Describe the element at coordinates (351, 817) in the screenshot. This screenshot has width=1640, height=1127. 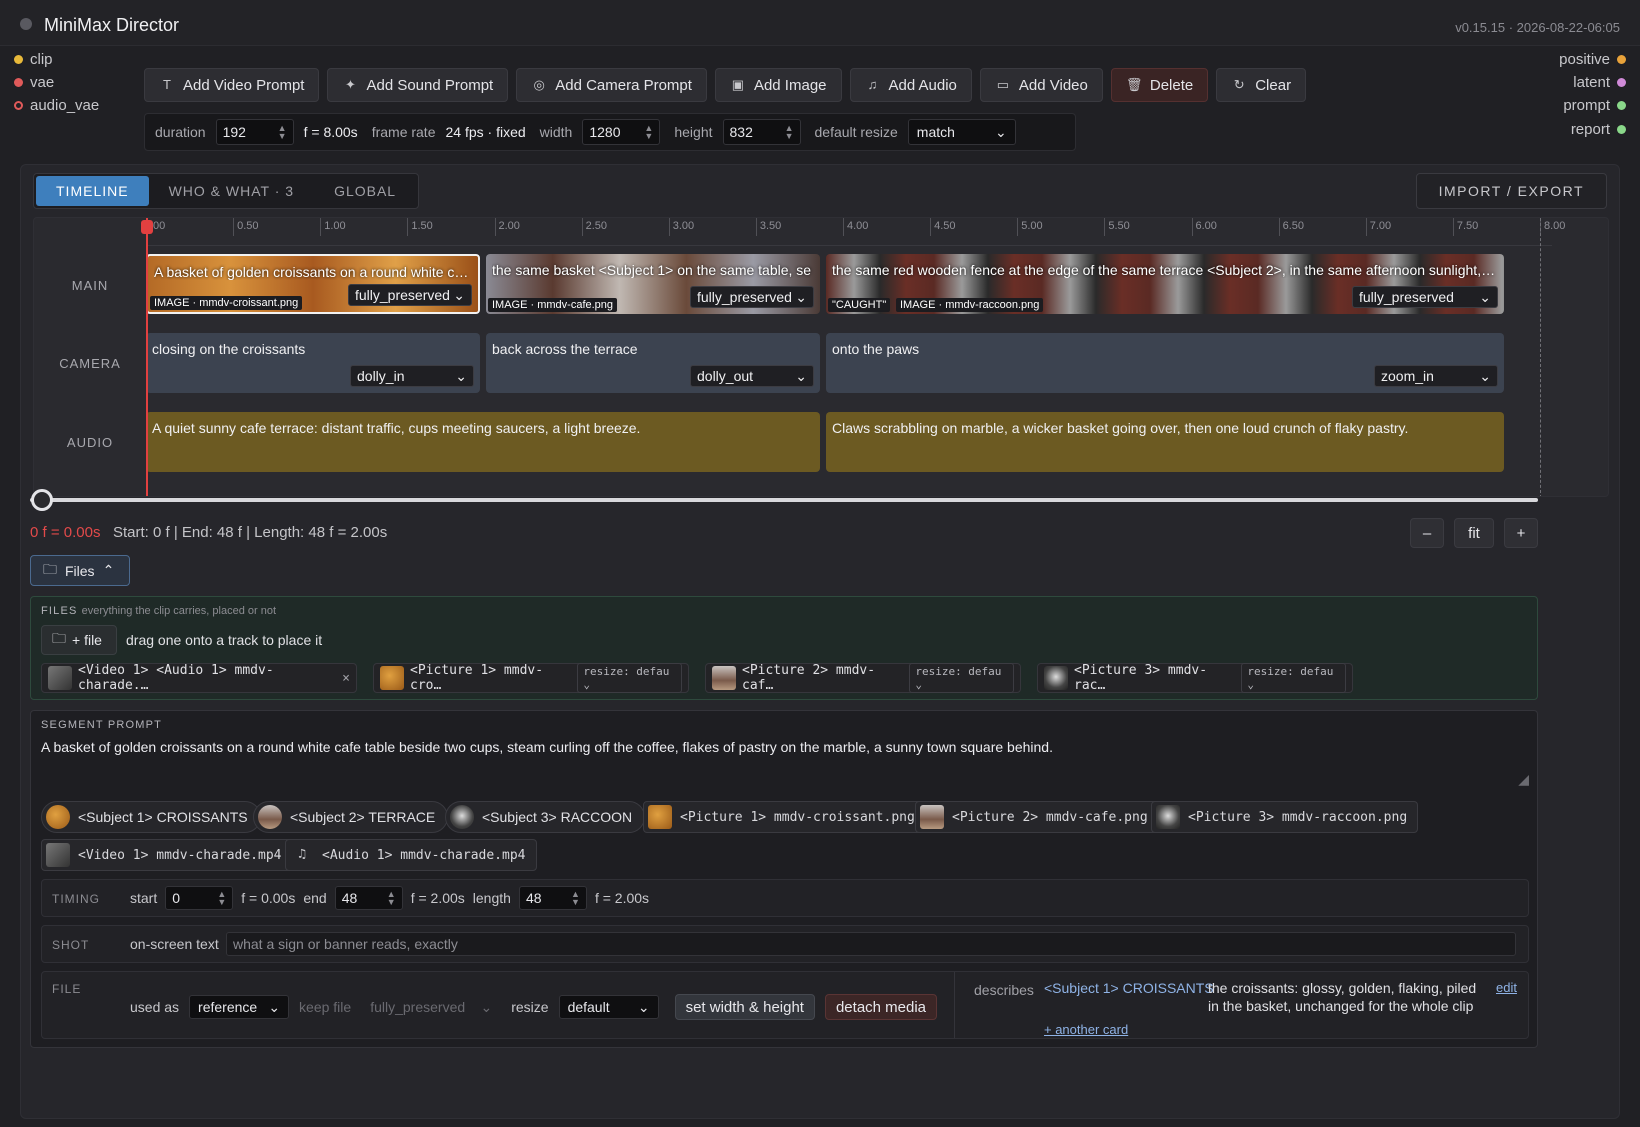
I see `subject-chip: <Subject 2> TERRACE` at that location.